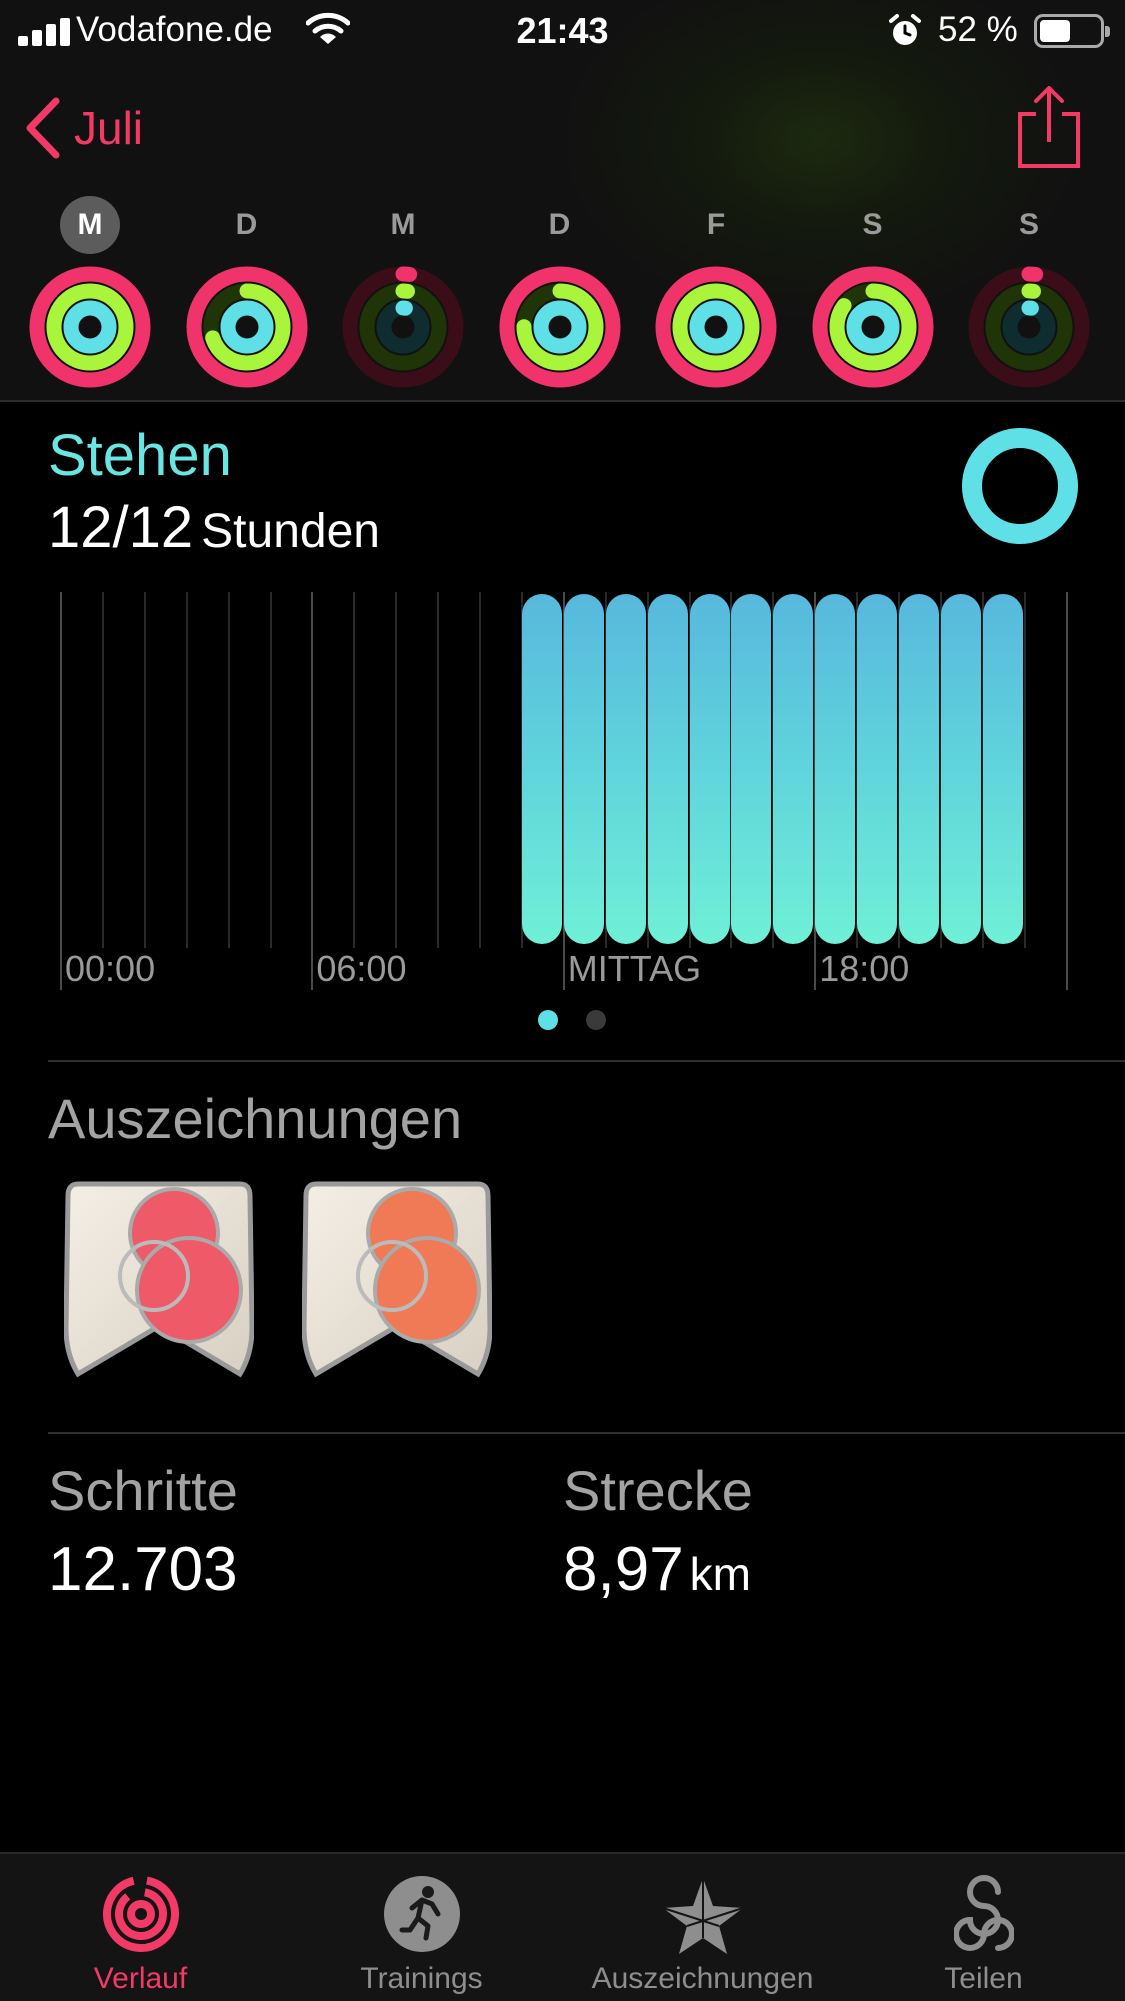 This screenshot has width=1125, height=2001. I want to click on sharing-icon, so click(983, 1913).